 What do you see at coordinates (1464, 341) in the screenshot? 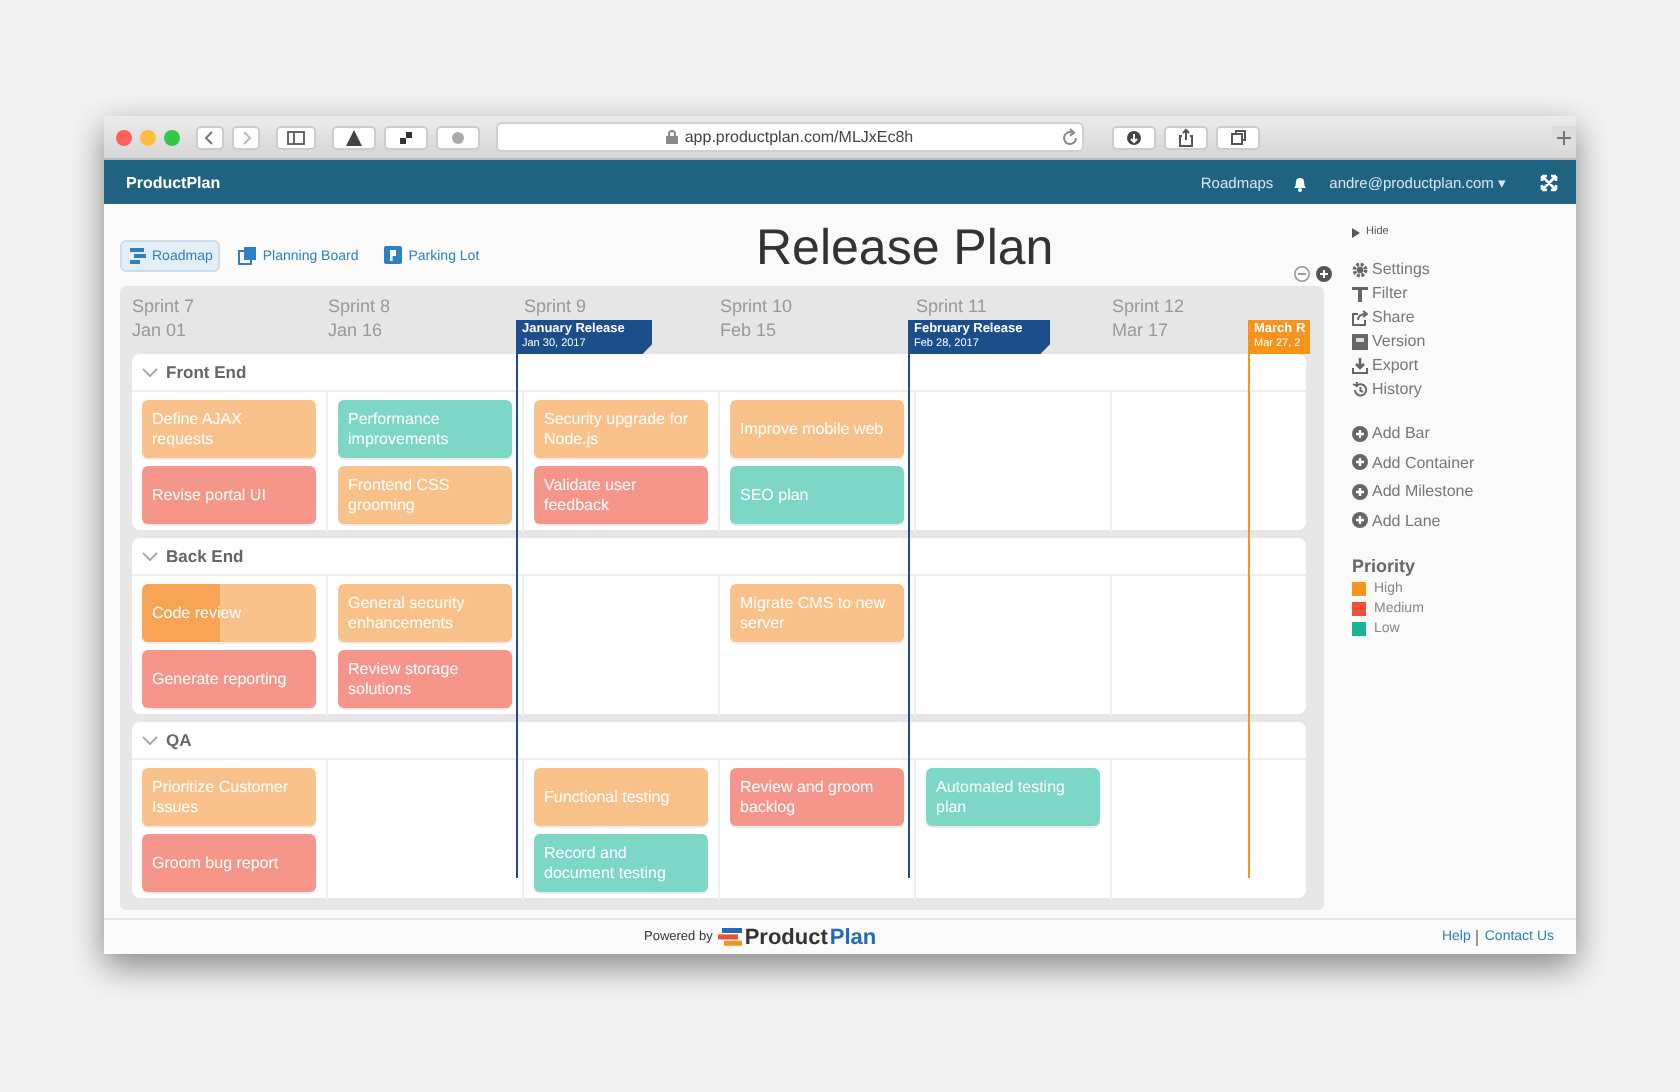
I see `sidebar-action: Version` at bounding box center [1464, 341].